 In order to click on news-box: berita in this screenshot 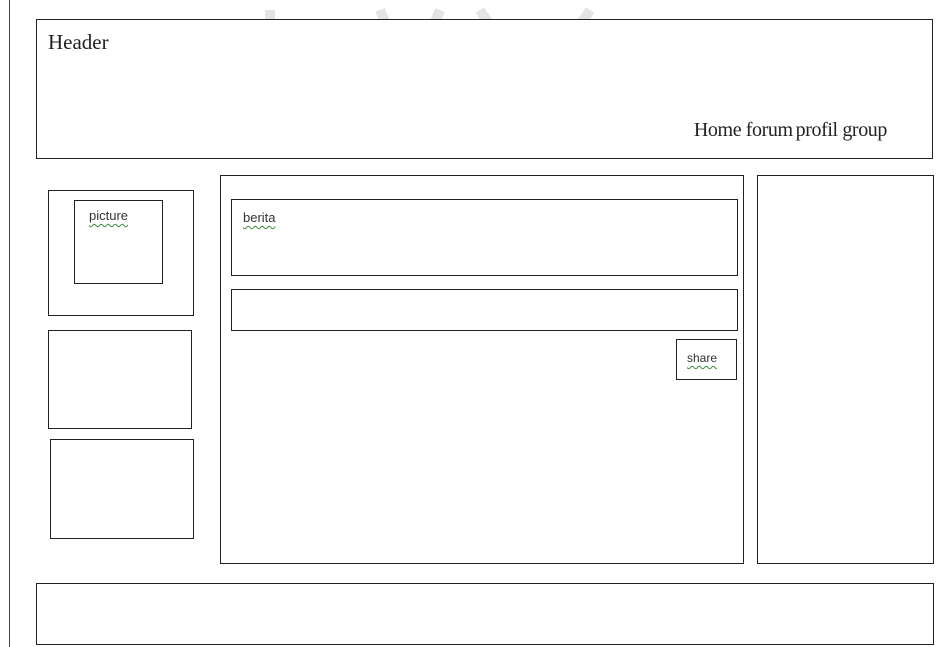, I will do `click(484, 237)`.